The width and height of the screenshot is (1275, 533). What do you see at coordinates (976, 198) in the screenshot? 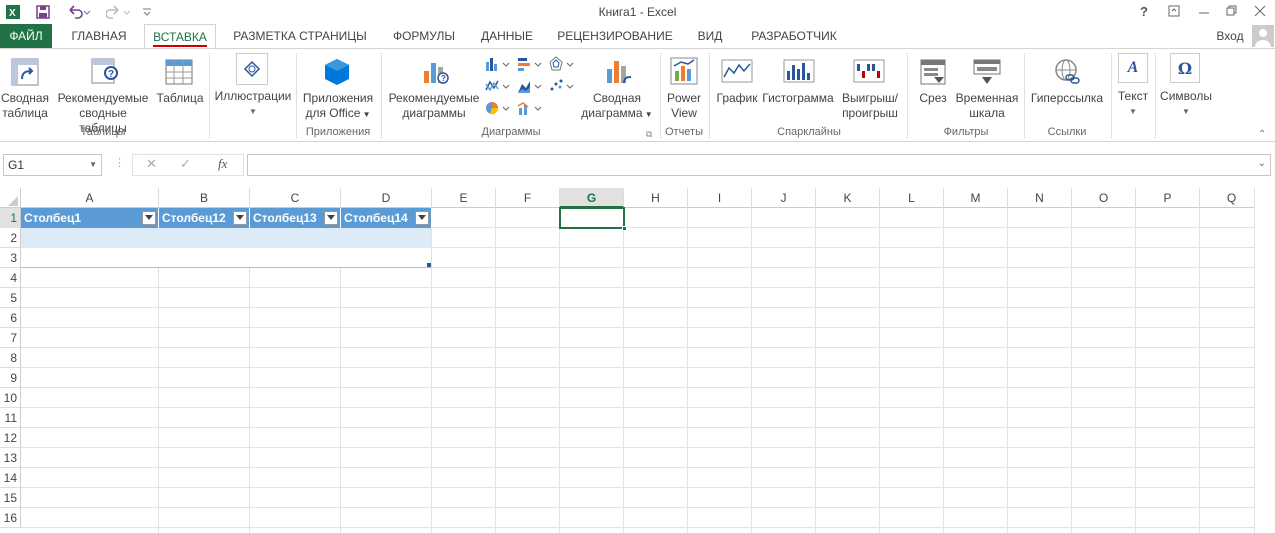
I see `column-header: M` at bounding box center [976, 198].